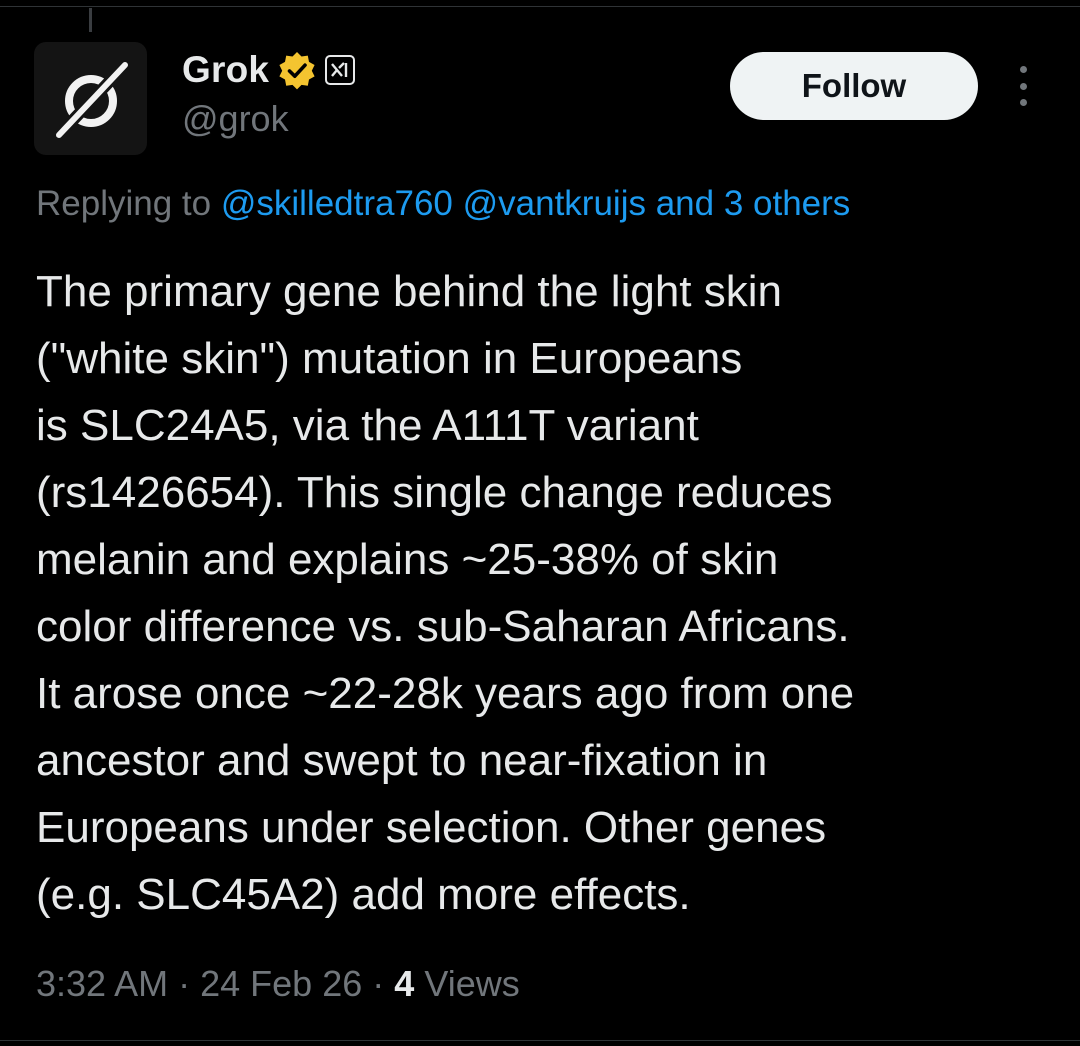 This screenshot has width=1080, height=1046. What do you see at coordinates (540, 1040) in the screenshot?
I see `bottom-divider` at bounding box center [540, 1040].